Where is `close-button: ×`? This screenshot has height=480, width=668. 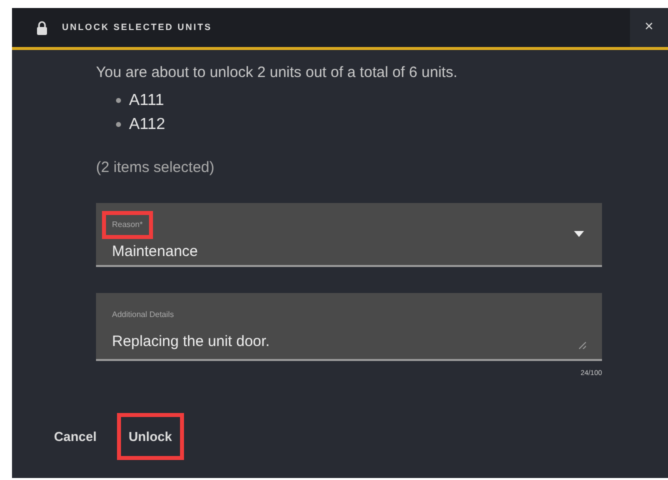
close-button: × is located at coordinates (649, 27).